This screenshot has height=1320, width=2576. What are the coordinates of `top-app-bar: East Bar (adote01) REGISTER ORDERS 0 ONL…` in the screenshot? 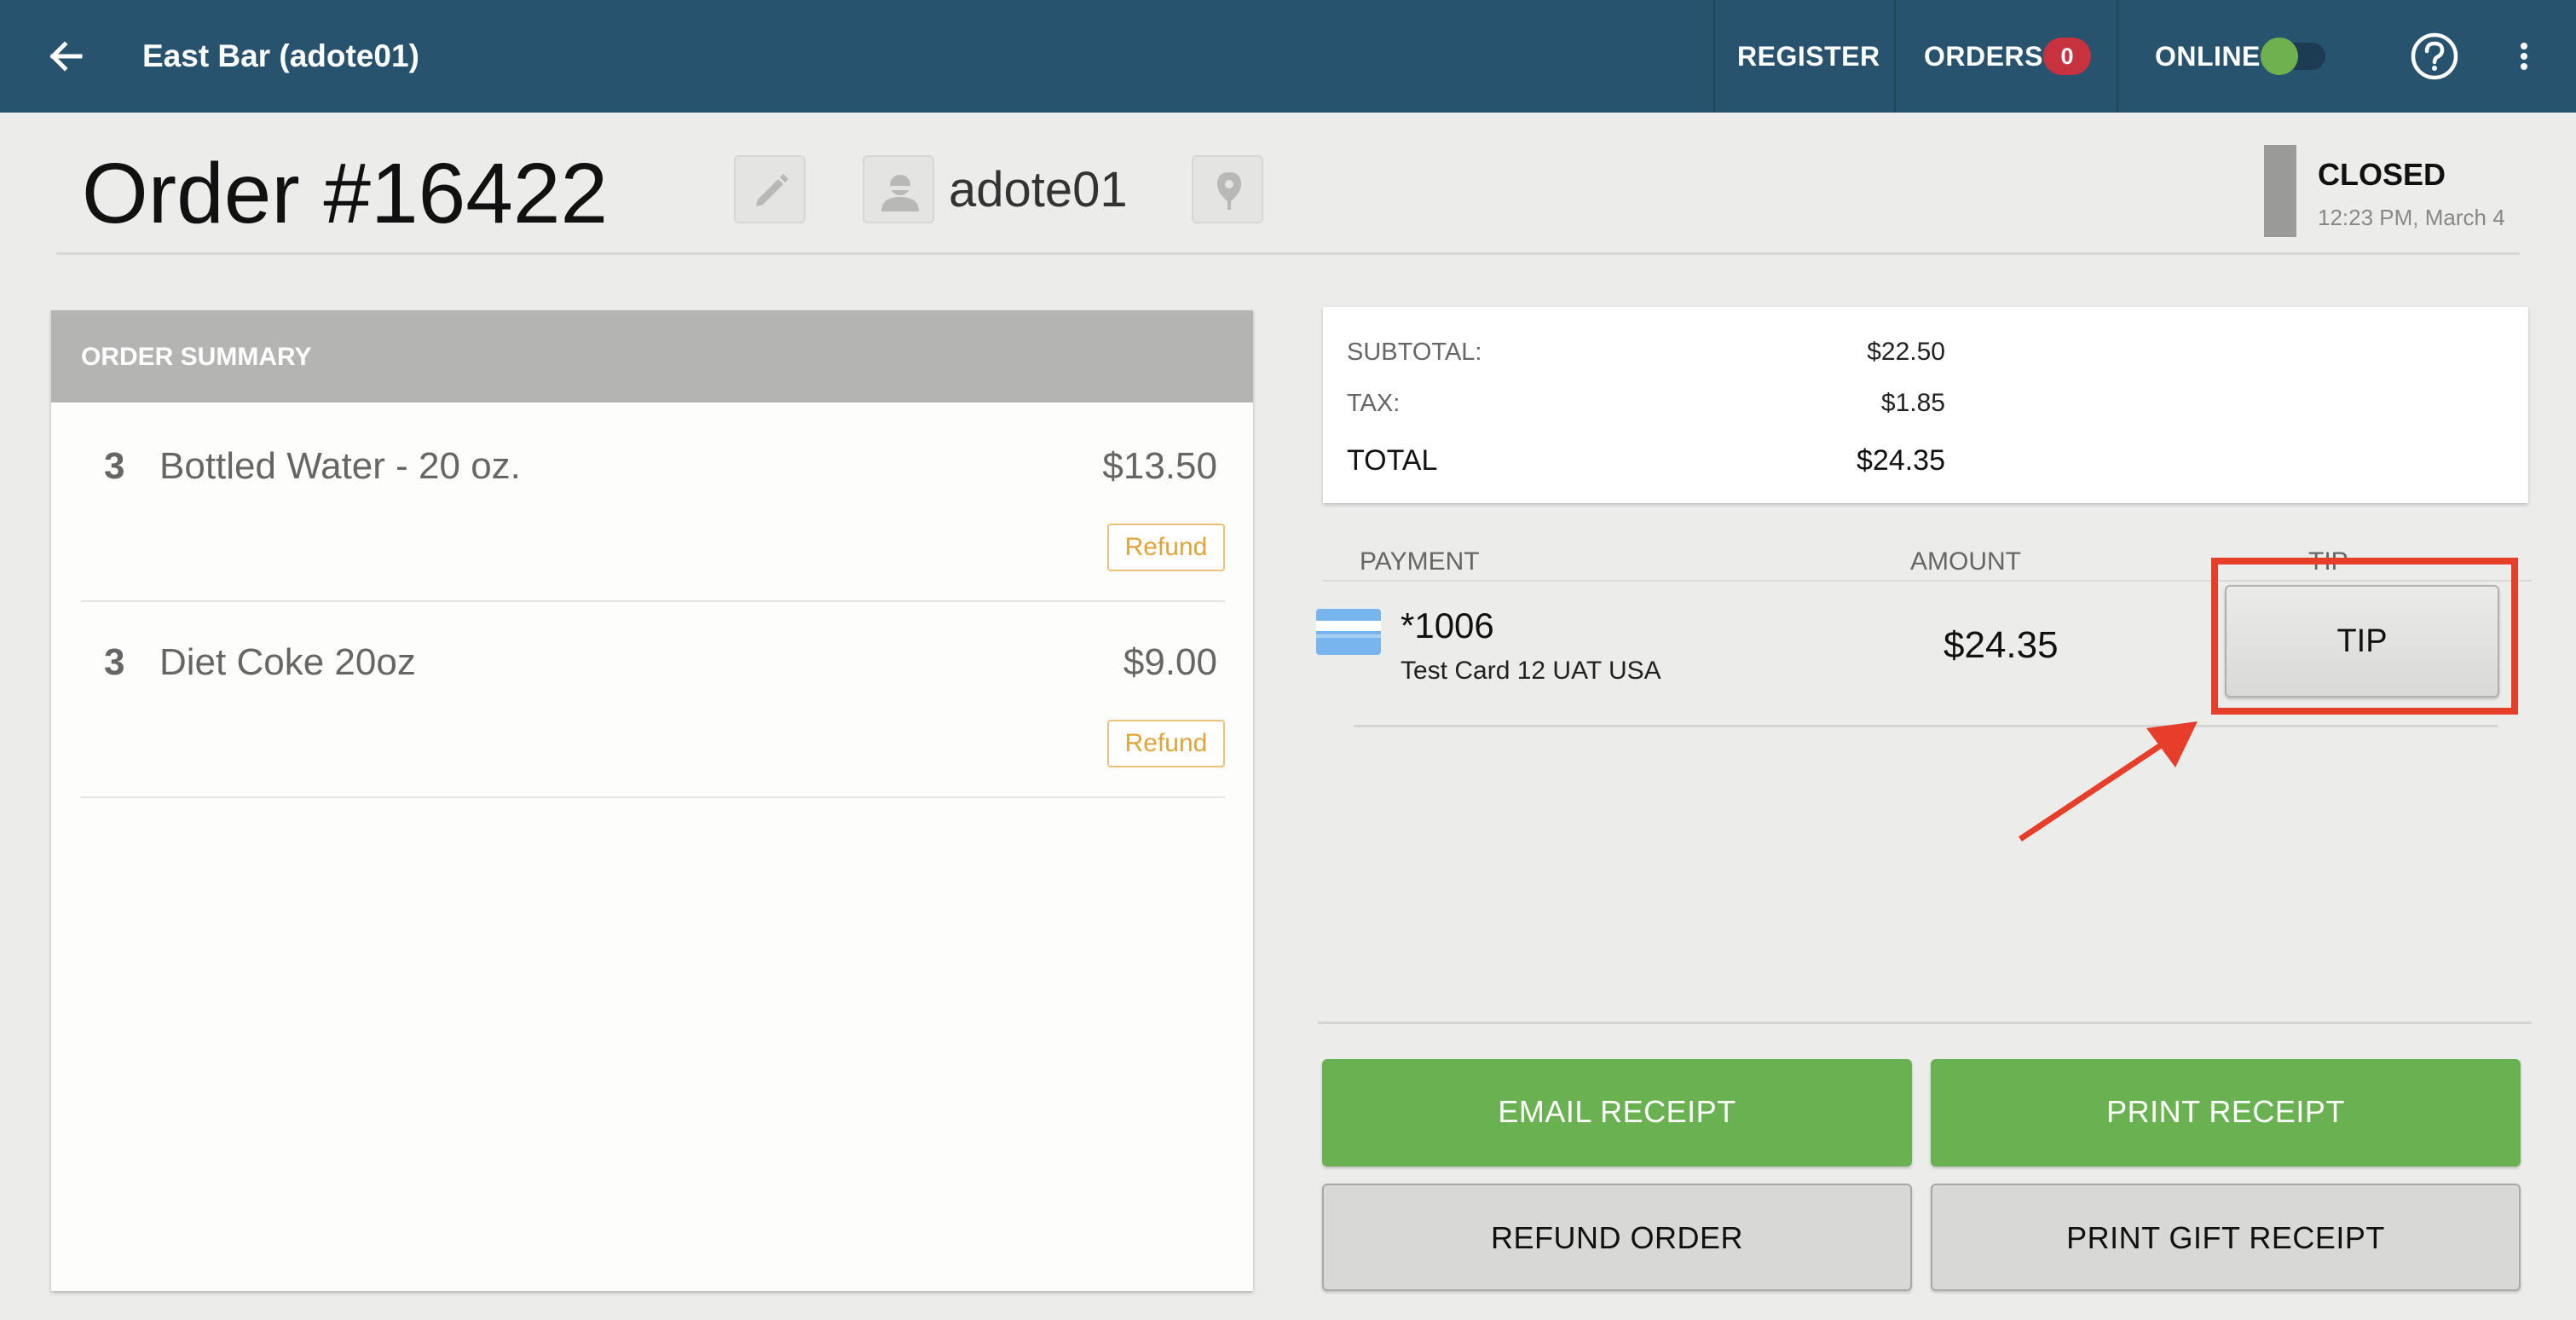 It's located at (1288, 56).